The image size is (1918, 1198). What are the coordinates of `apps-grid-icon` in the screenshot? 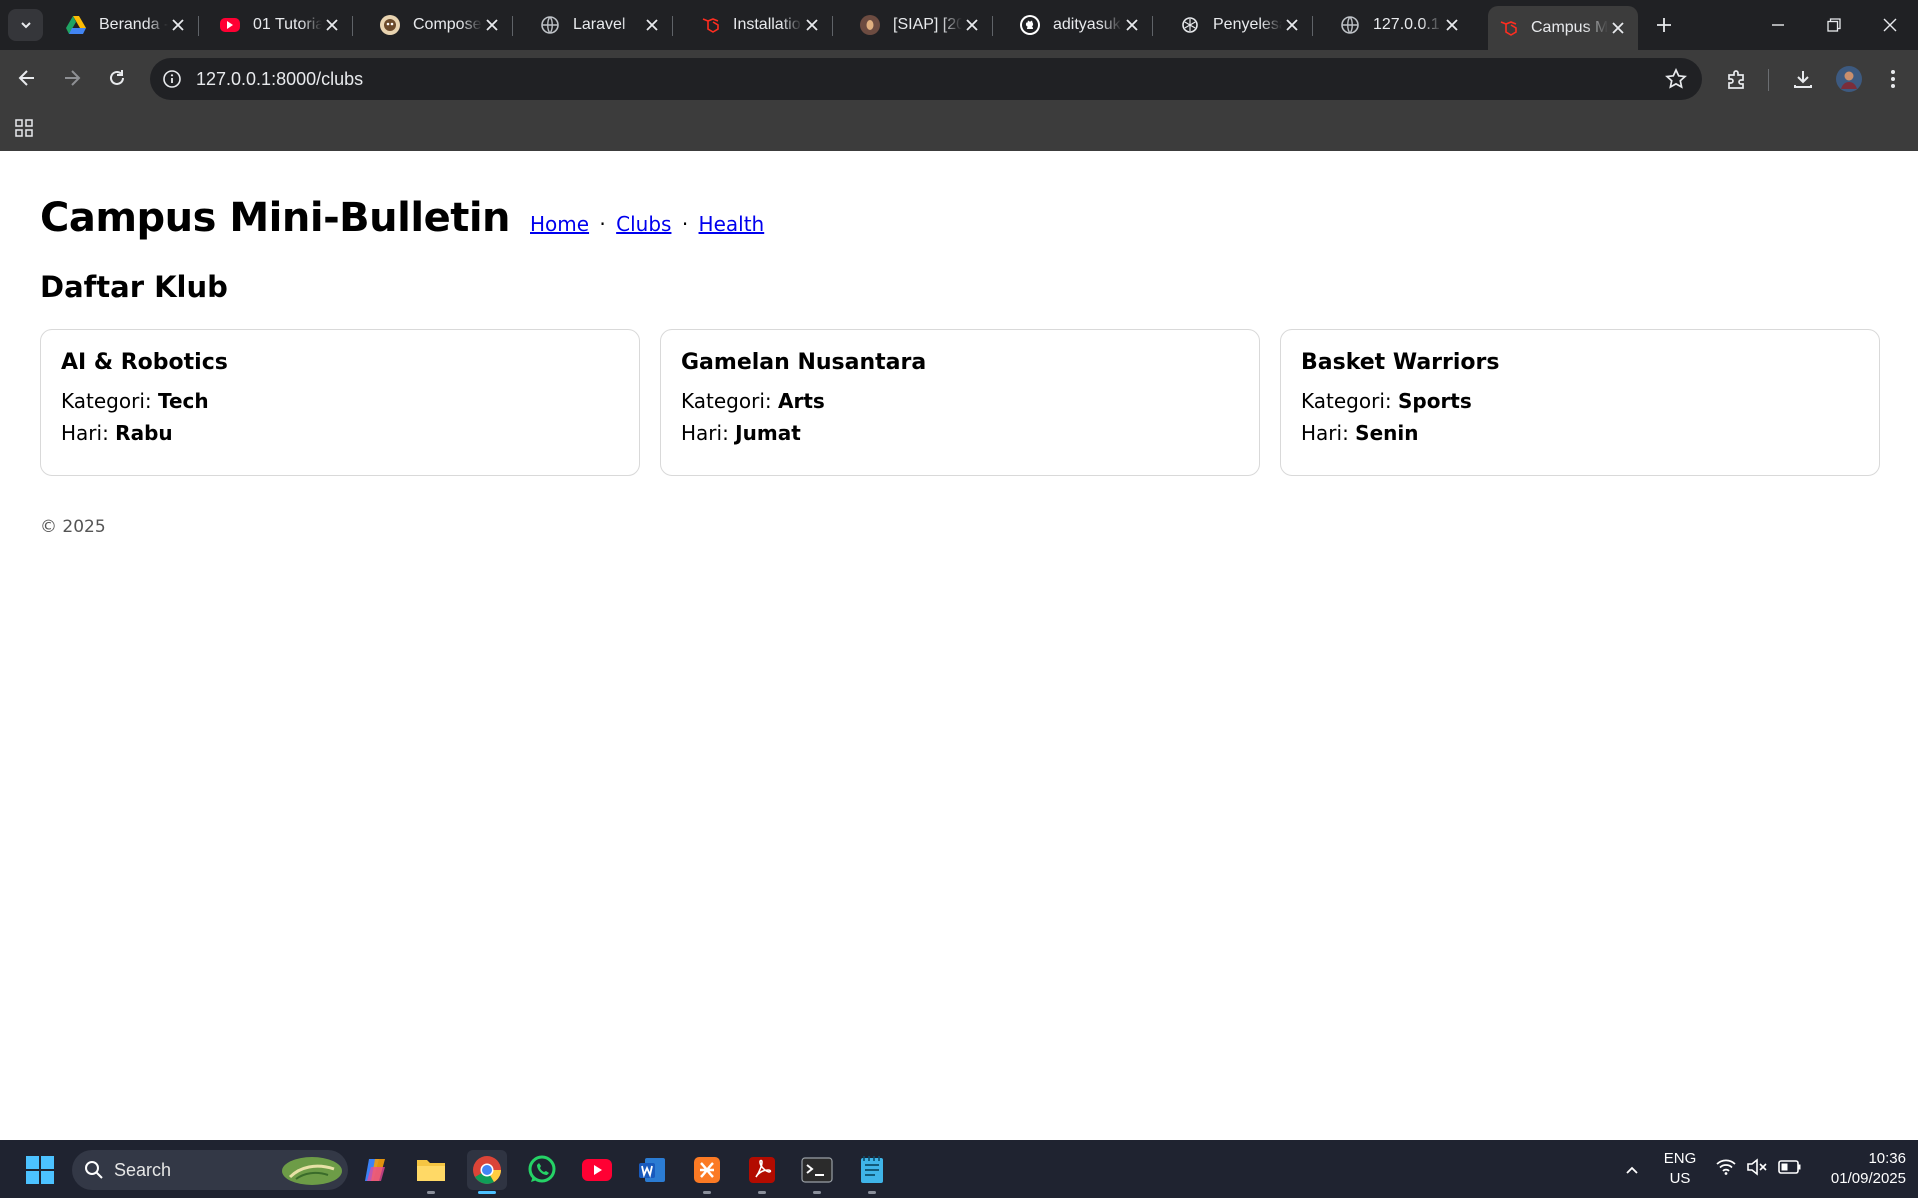 It's located at (24, 128).